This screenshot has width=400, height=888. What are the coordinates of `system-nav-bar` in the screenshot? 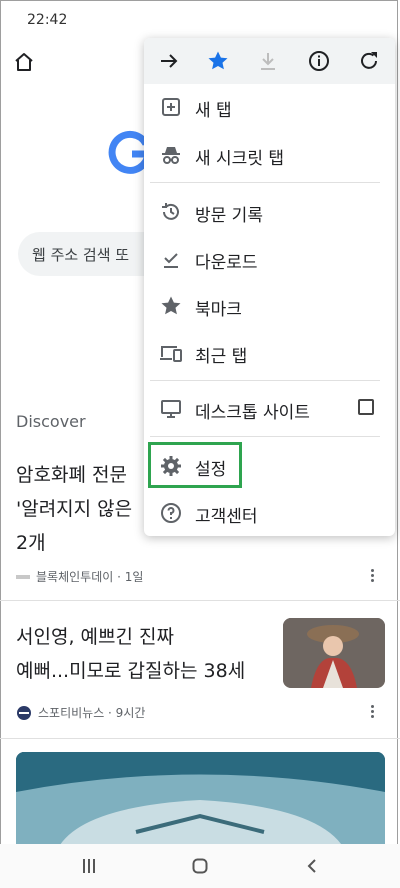 It's located at (200, 866).